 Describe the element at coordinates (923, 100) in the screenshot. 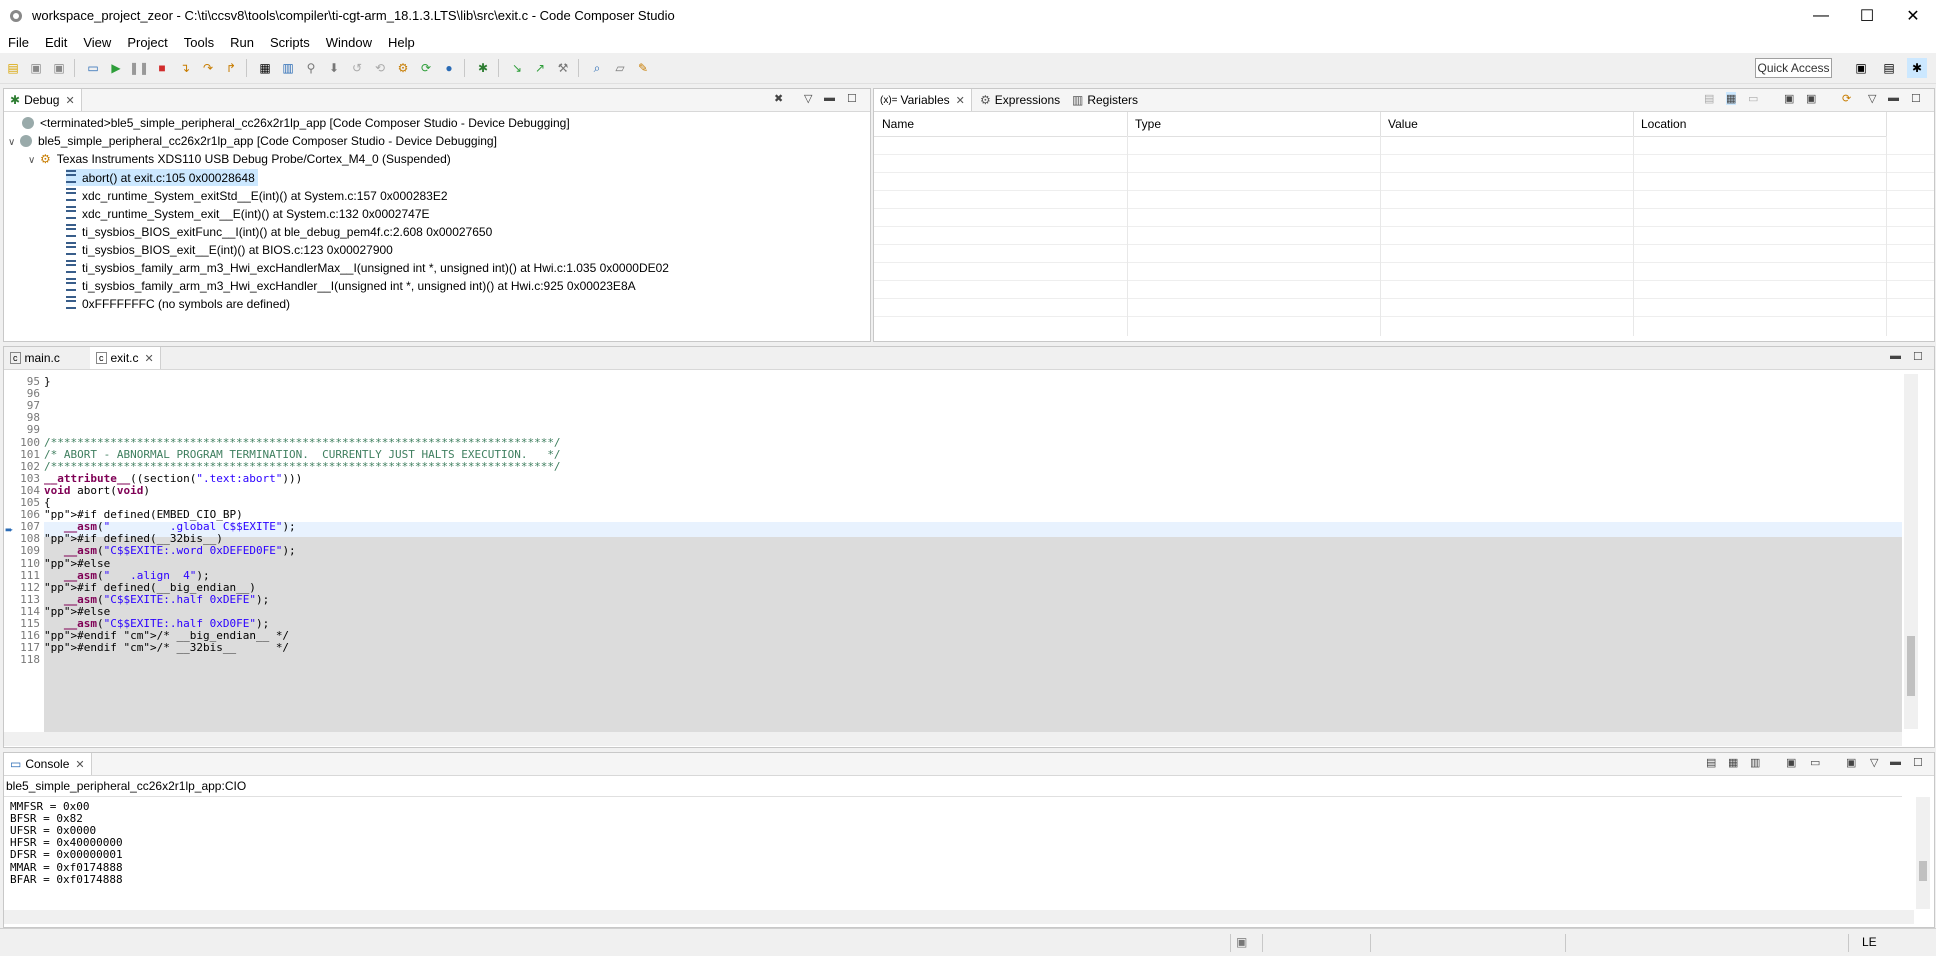

I see `tab-variables: (x)= Variables ✕` at that location.